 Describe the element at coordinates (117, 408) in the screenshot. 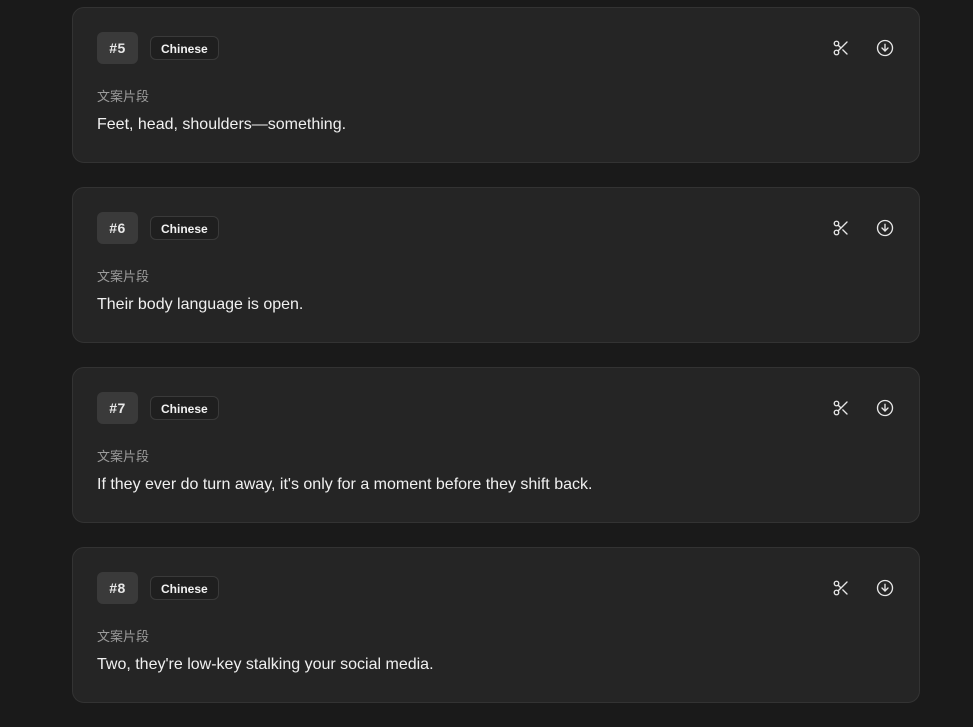

I see `segment-number-badge: #7` at that location.